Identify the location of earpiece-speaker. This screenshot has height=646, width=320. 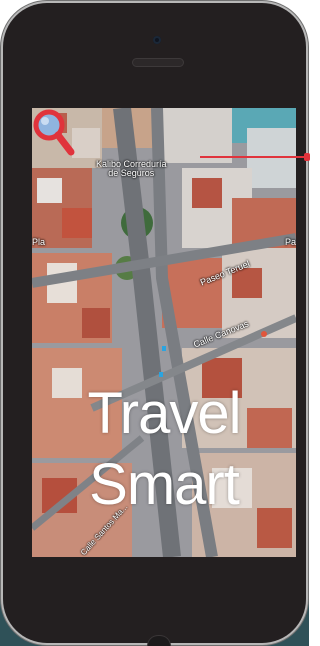
(158, 62).